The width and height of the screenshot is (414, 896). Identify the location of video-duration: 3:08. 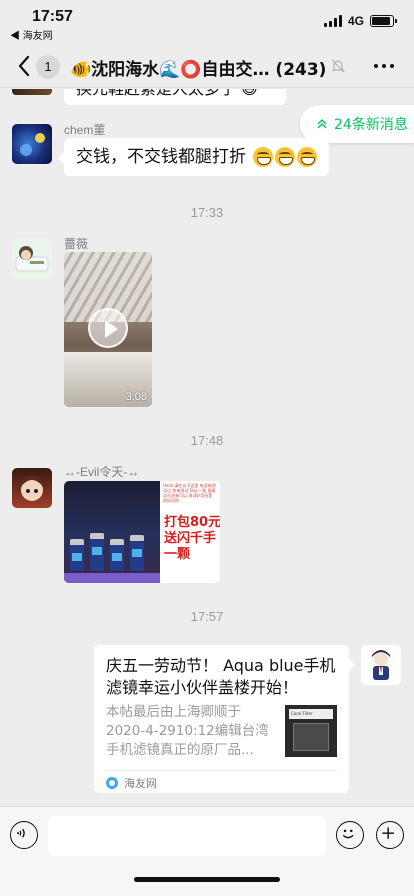
(136, 397).